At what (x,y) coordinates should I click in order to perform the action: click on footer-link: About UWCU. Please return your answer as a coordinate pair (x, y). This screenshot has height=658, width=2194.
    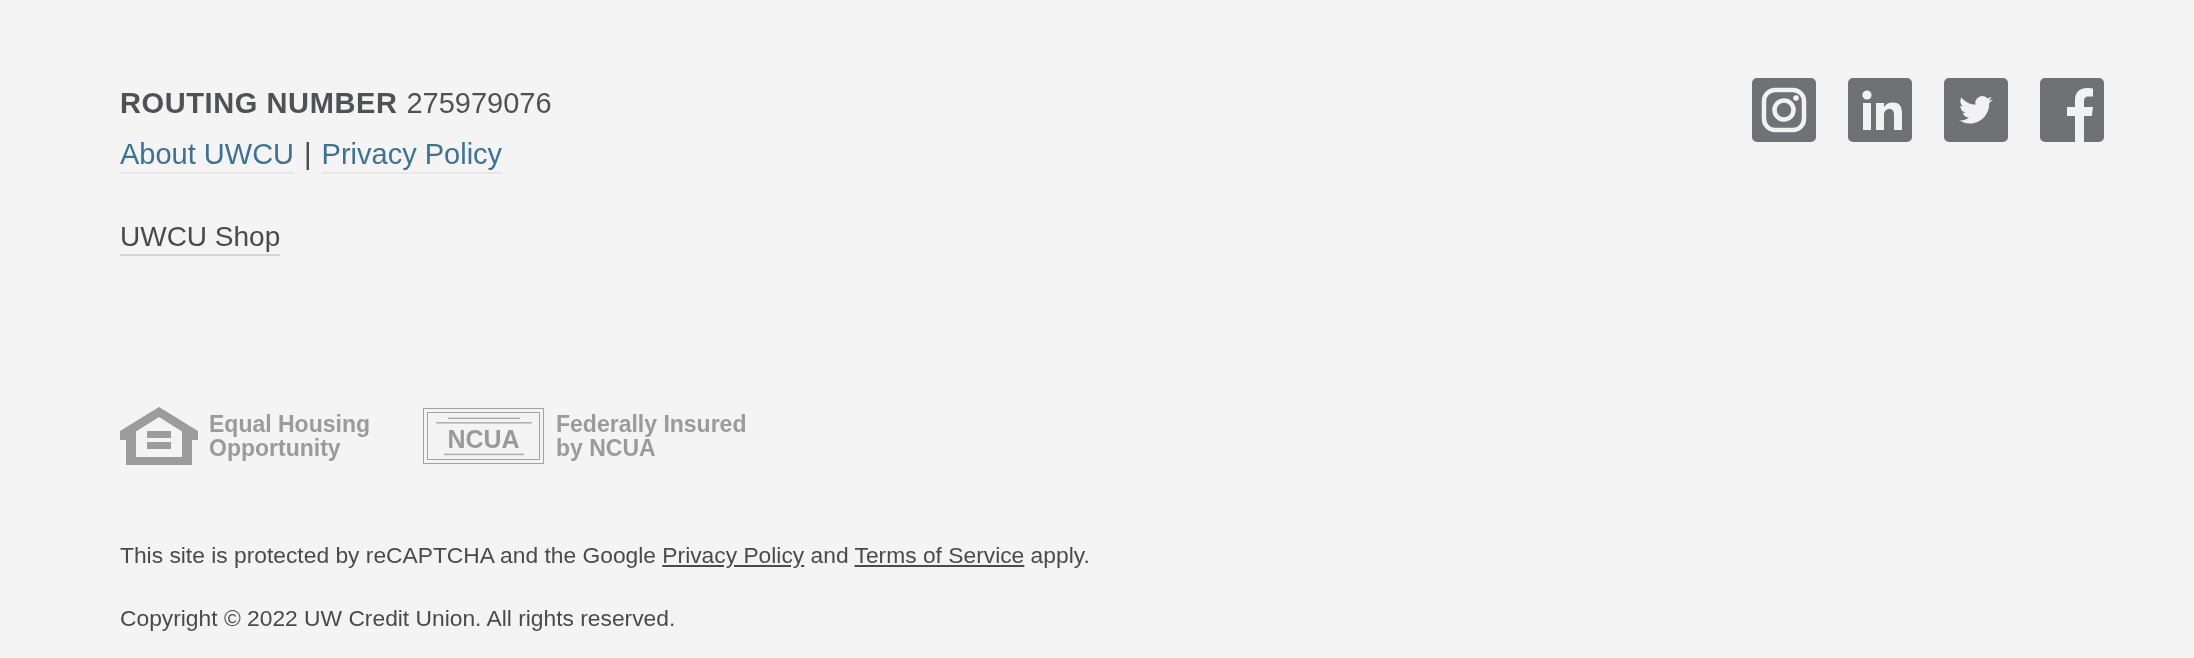
    Looking at the image, I should click on (207, 155).